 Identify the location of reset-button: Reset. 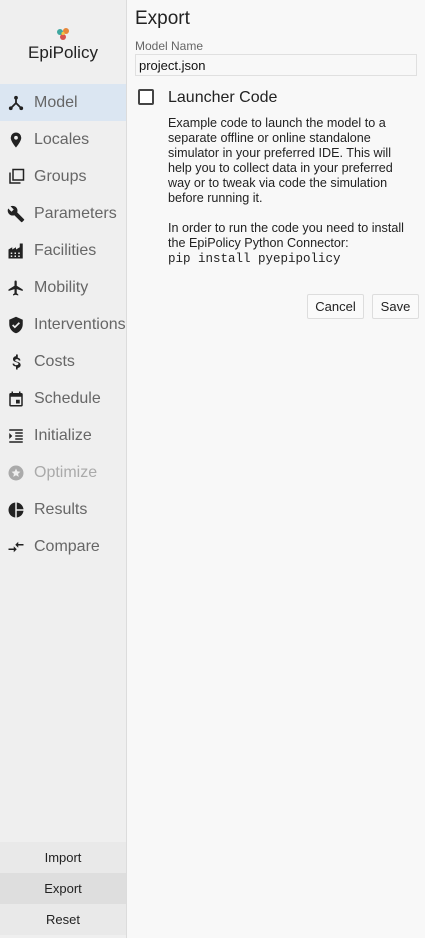
(63, 919).